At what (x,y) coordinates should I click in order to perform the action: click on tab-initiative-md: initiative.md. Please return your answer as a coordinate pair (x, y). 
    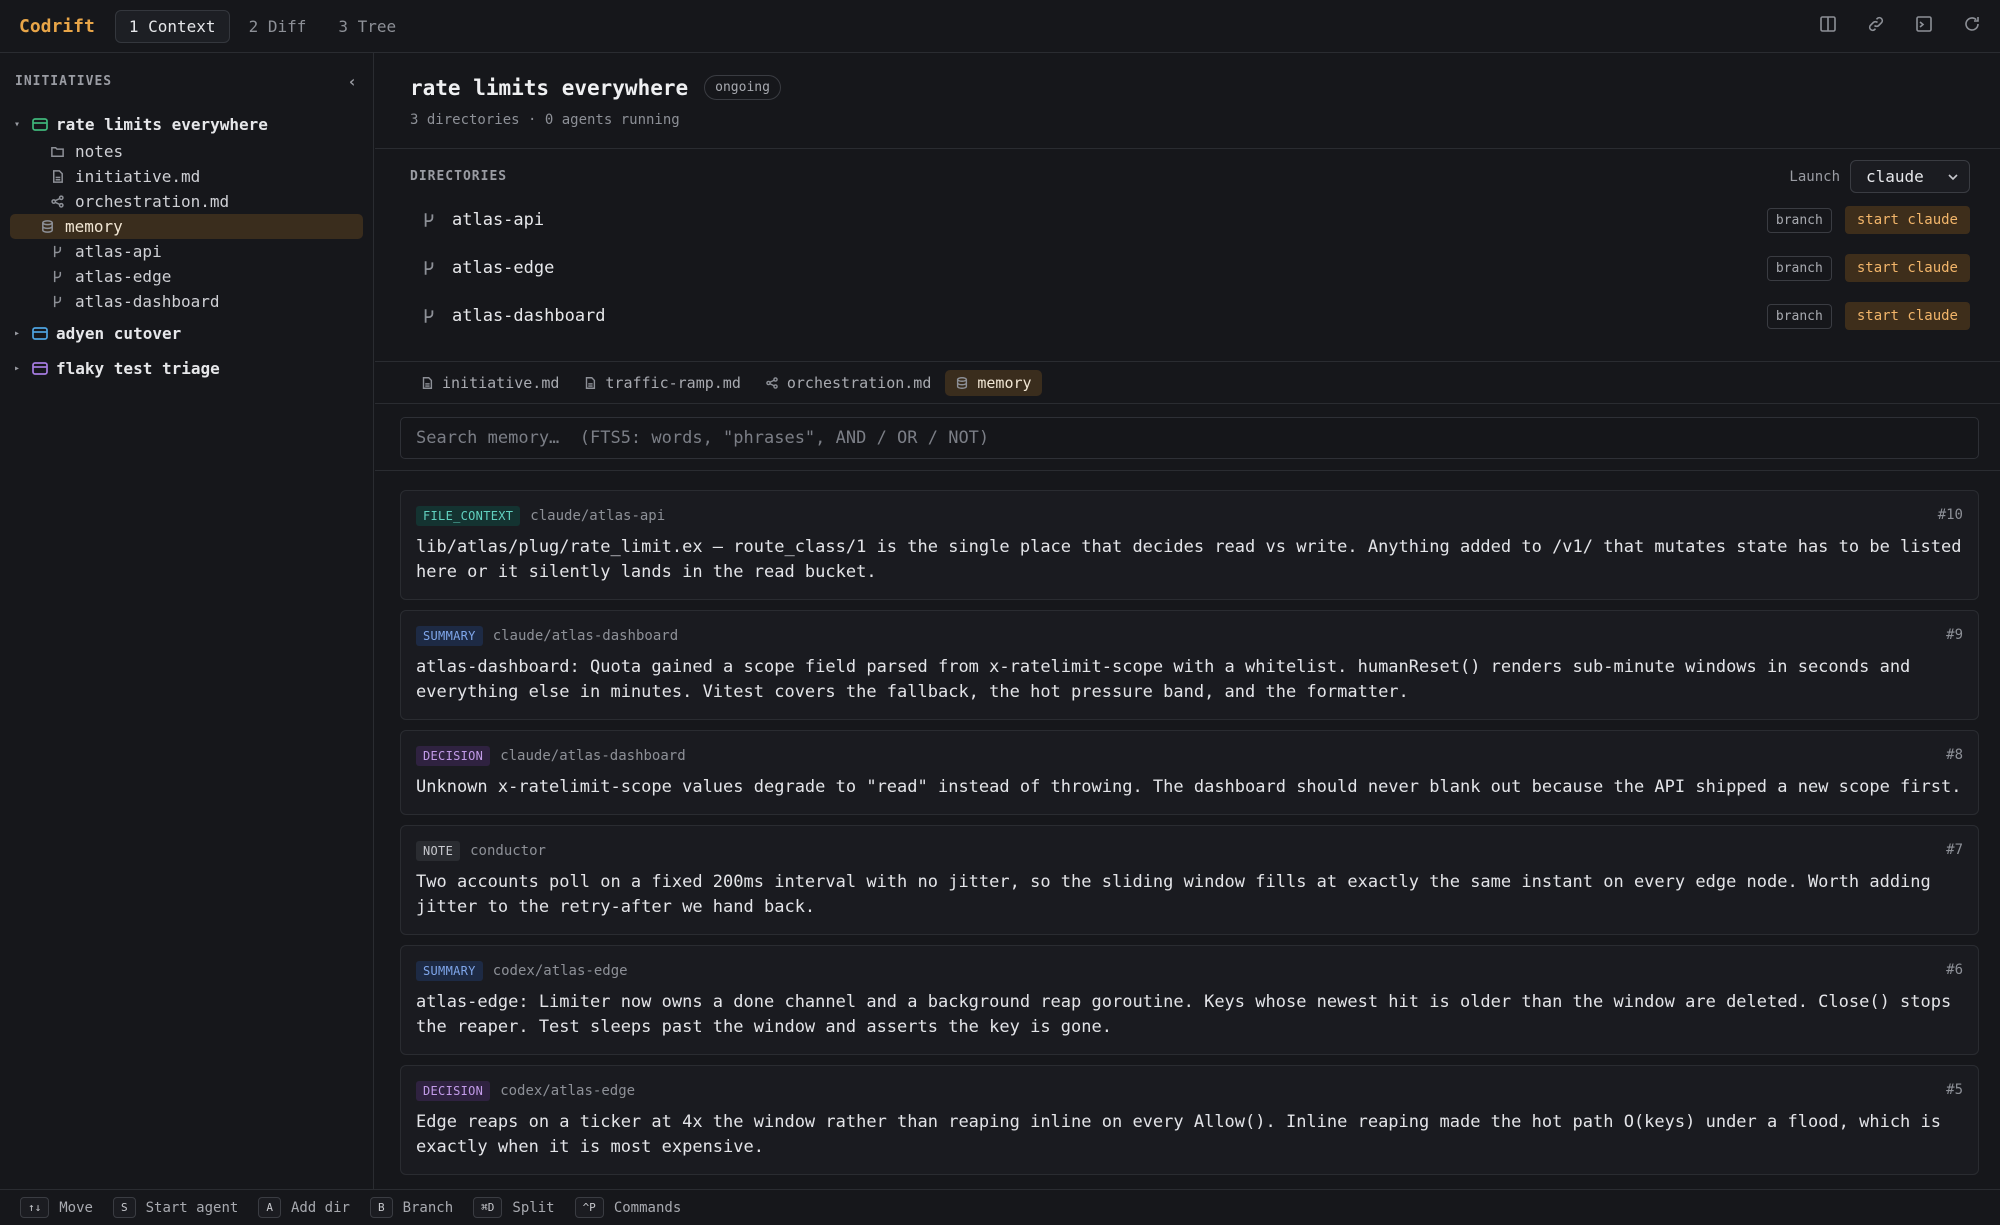
    Looking at the image, I should click on (489, 383).